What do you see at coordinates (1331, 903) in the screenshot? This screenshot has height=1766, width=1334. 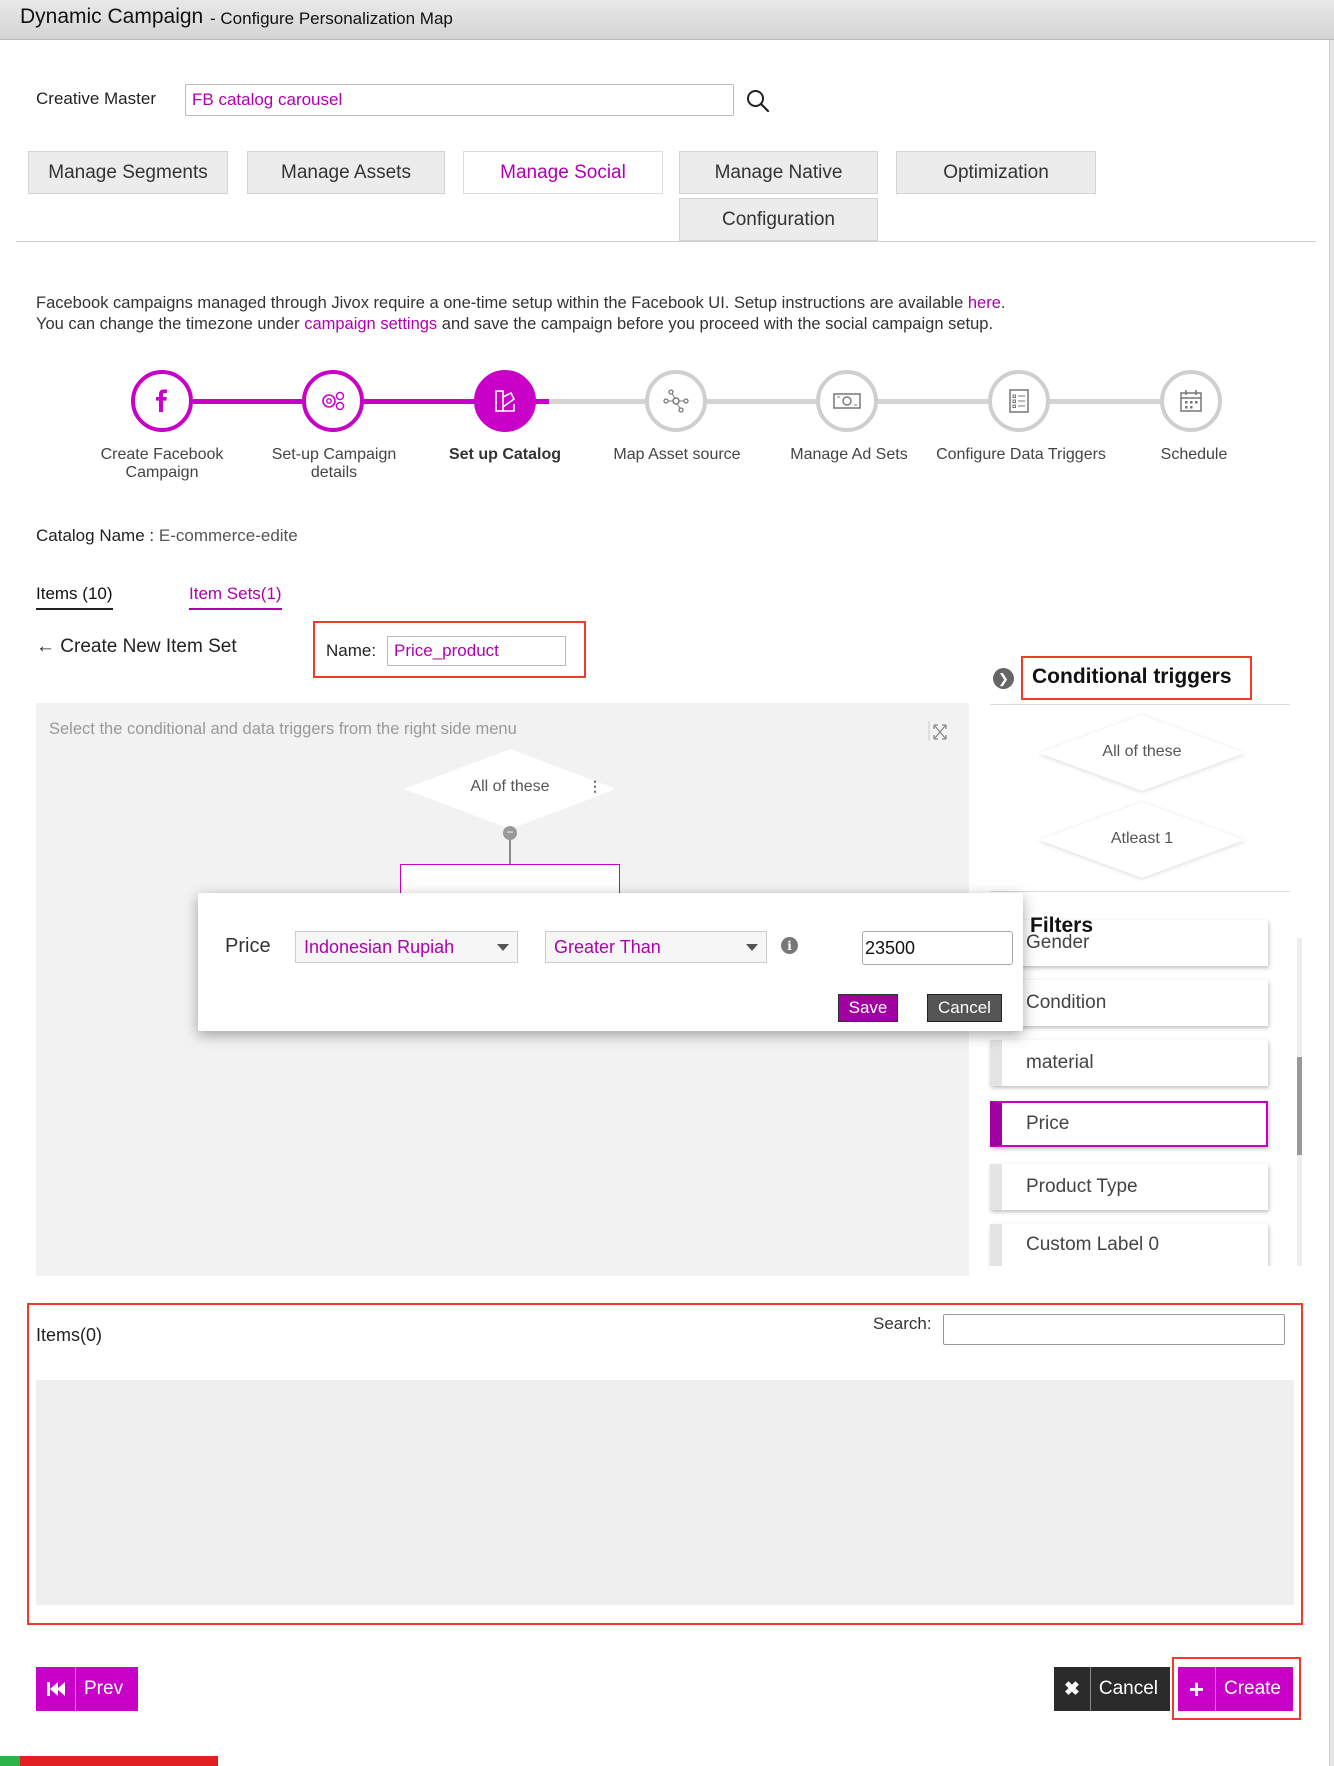 I see `window-edge` at bounding box center [1331, 903].